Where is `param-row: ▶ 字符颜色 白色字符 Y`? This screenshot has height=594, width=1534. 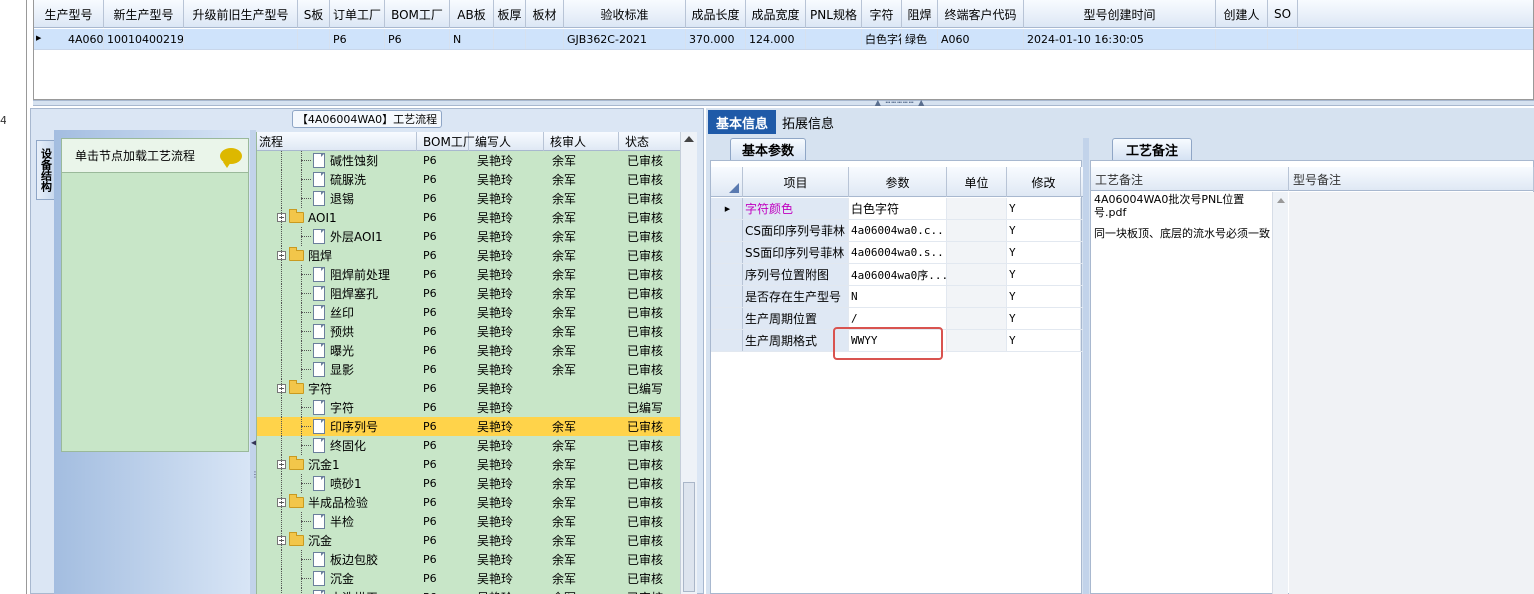 param-row: ▶ 字符颜色 白色字符 Y is located at coordinates (897, 209).